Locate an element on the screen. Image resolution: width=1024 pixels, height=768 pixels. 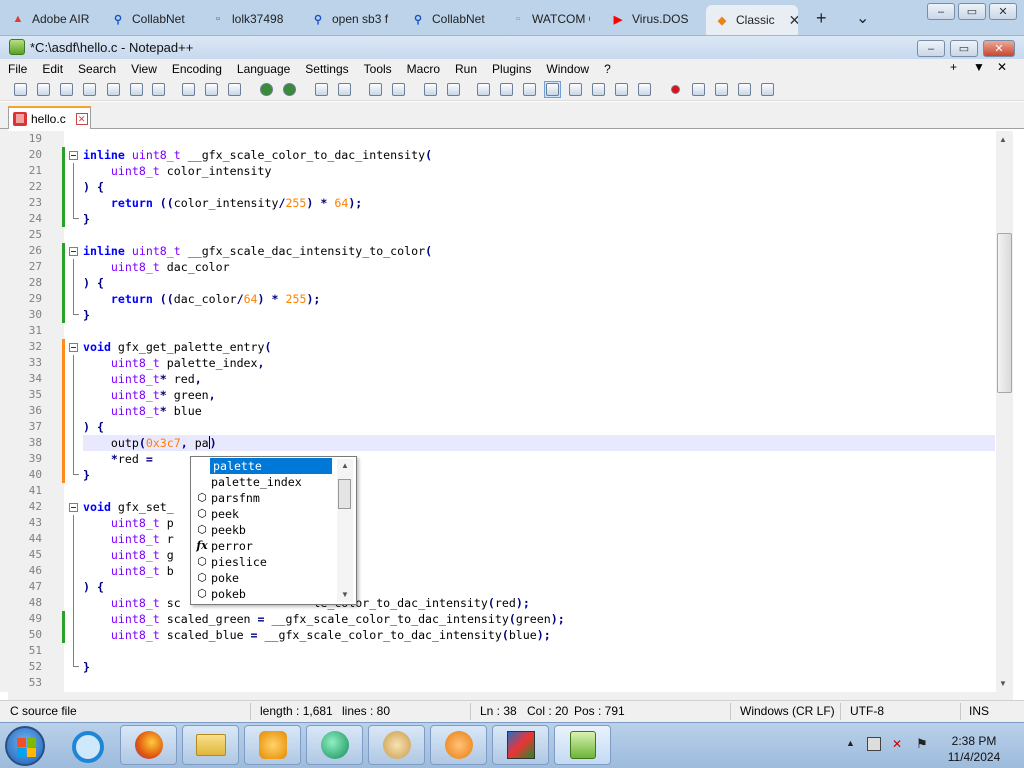
scroll-up-icon: ▲ is located at coordinates (1003, 139).